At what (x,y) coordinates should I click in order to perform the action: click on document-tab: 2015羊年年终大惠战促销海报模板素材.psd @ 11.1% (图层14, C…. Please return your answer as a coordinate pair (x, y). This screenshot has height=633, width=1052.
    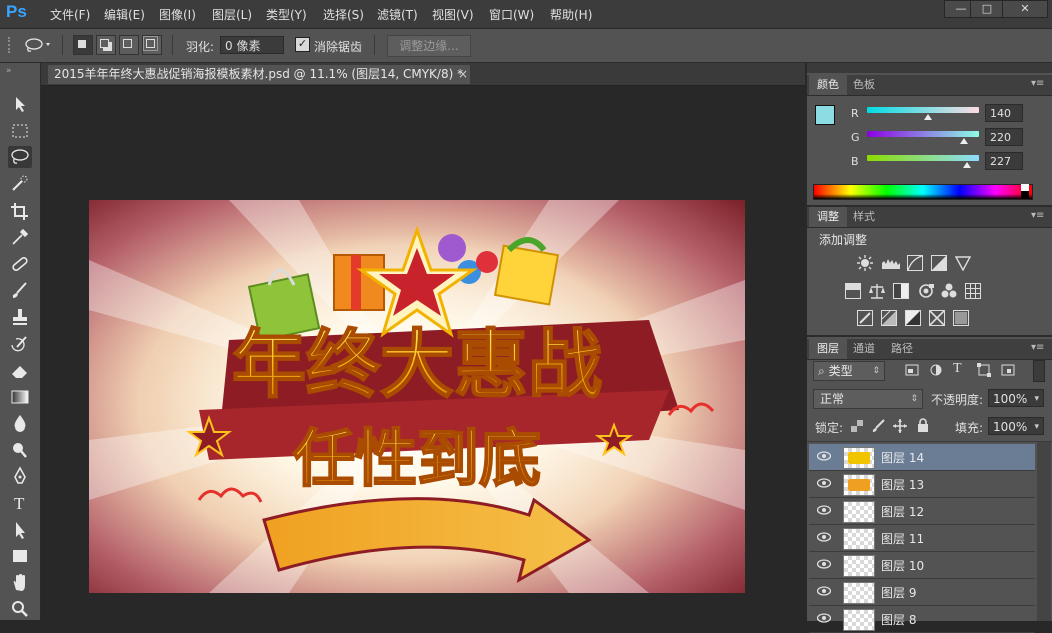
    Looking at the image, I should click on (259, 74).